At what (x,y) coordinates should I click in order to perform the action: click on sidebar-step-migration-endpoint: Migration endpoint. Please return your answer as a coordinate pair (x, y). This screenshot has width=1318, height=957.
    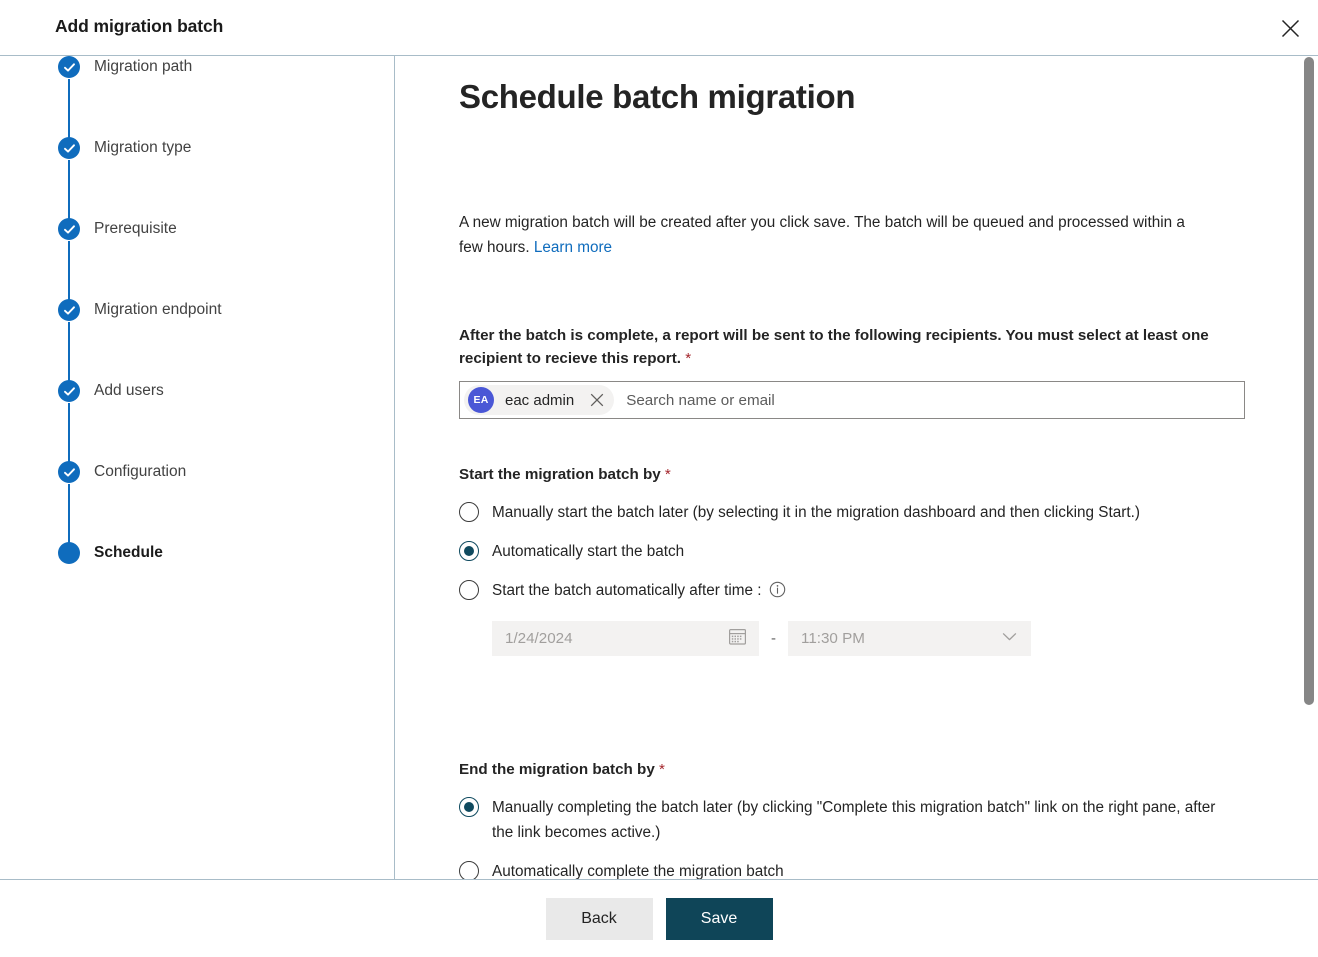
    Looking at the image, I should click on (197, 310).